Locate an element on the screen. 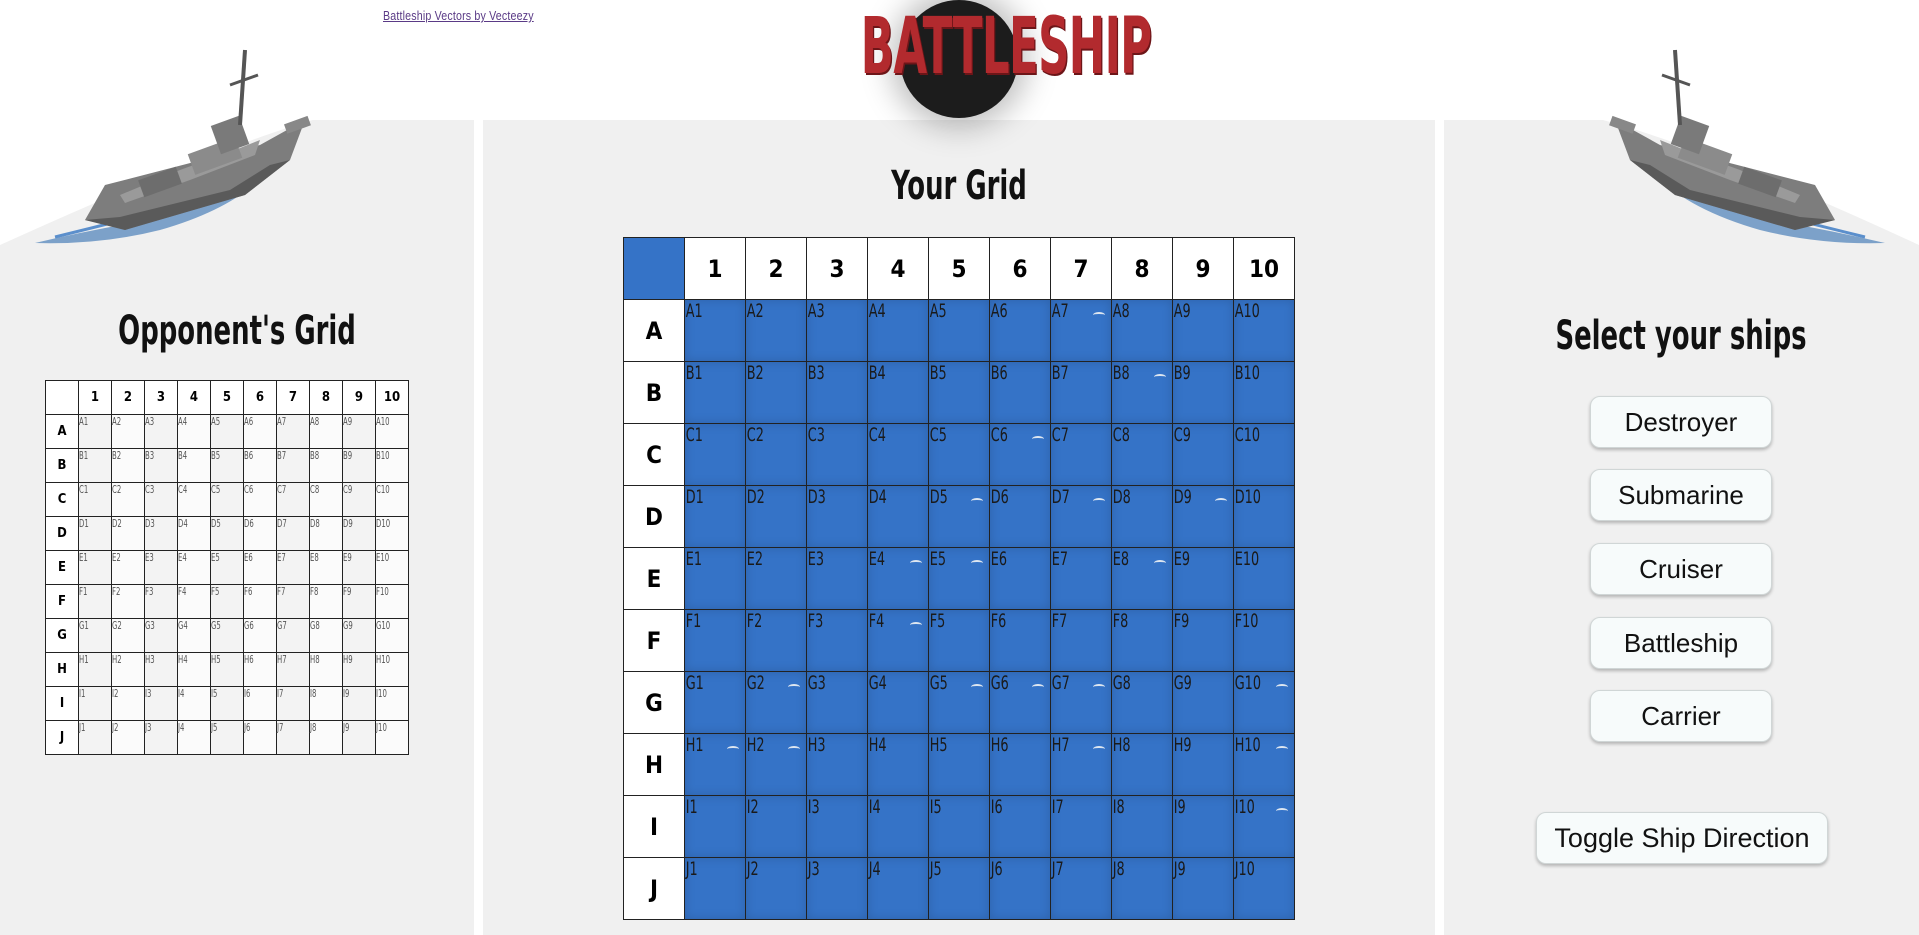  grid-cell: J6 is located at coordinates (260, 737).